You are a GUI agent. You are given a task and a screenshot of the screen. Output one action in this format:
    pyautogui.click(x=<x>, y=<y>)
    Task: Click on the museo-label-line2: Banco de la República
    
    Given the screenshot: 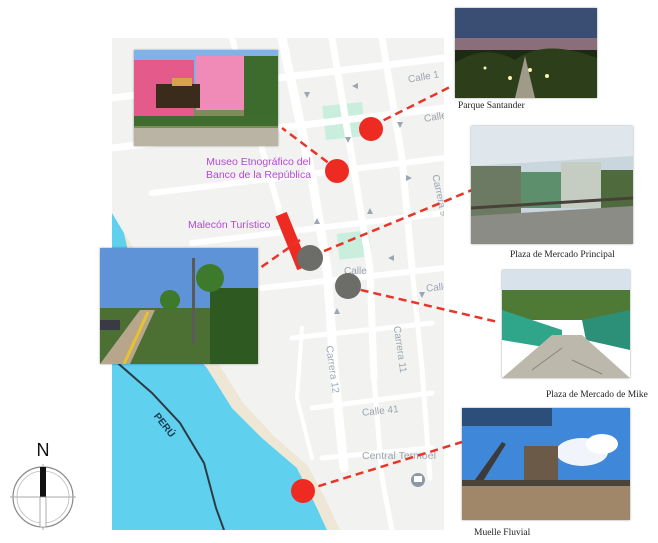 What is the action you would take?
    pyautogui.click(x=259, y=175)
    